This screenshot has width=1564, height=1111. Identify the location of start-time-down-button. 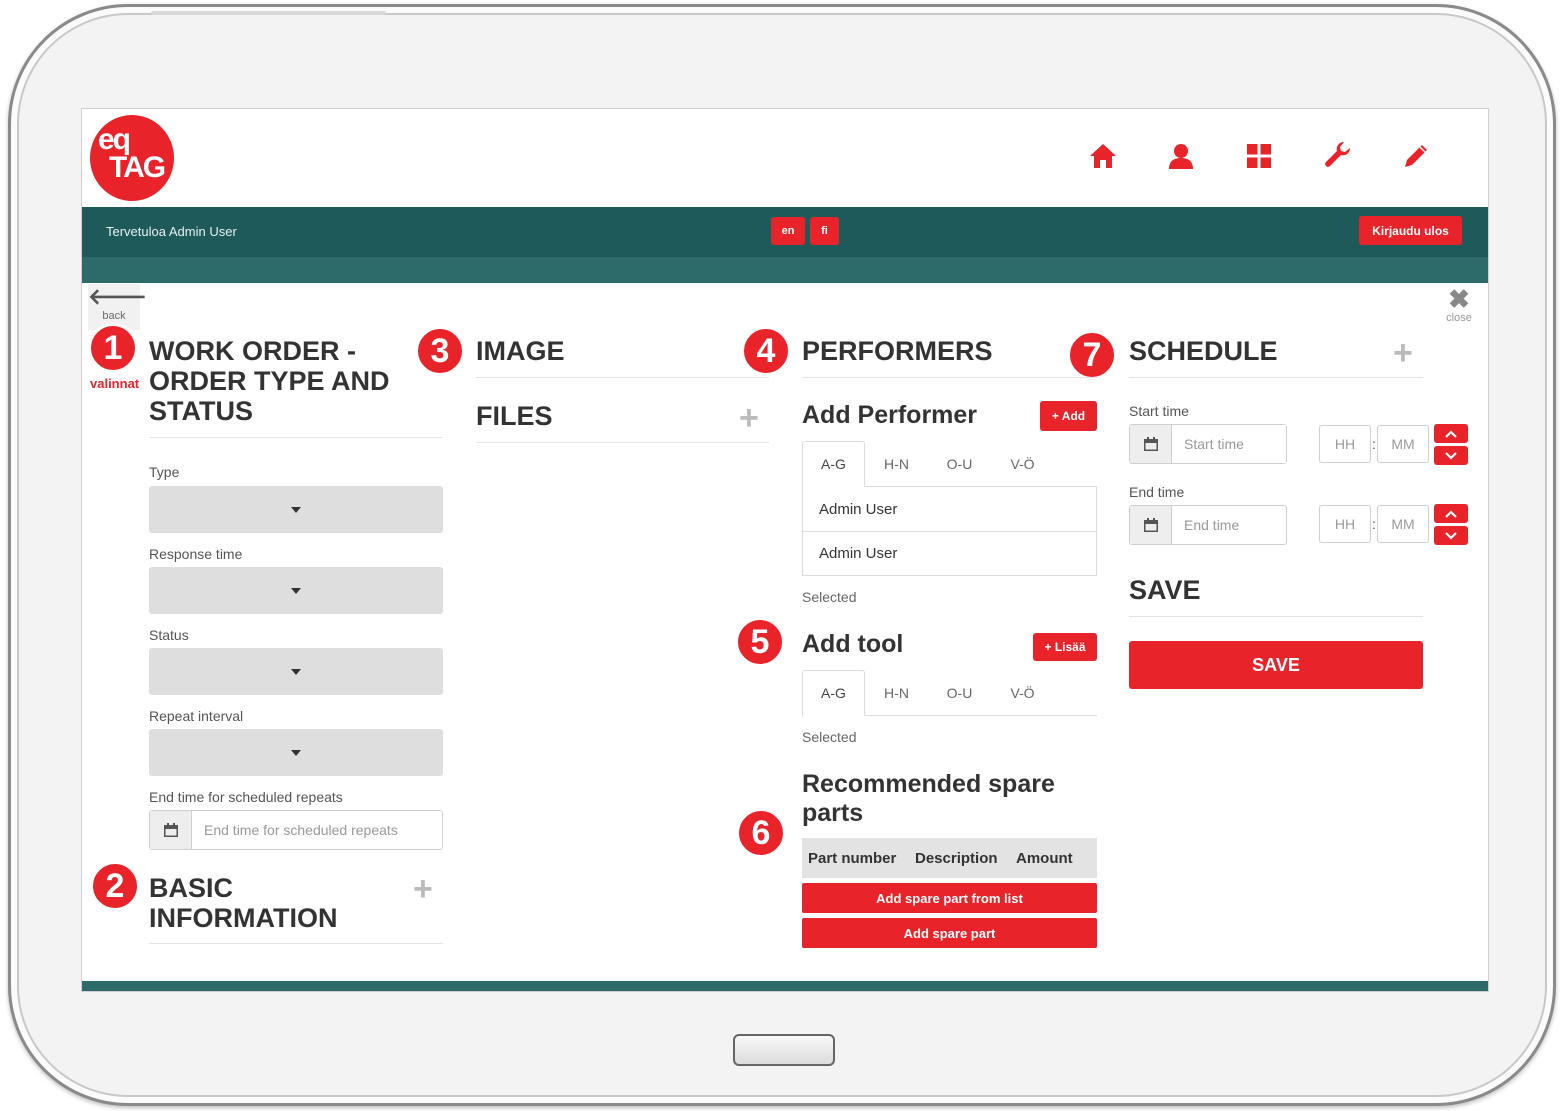
(1451, 455).